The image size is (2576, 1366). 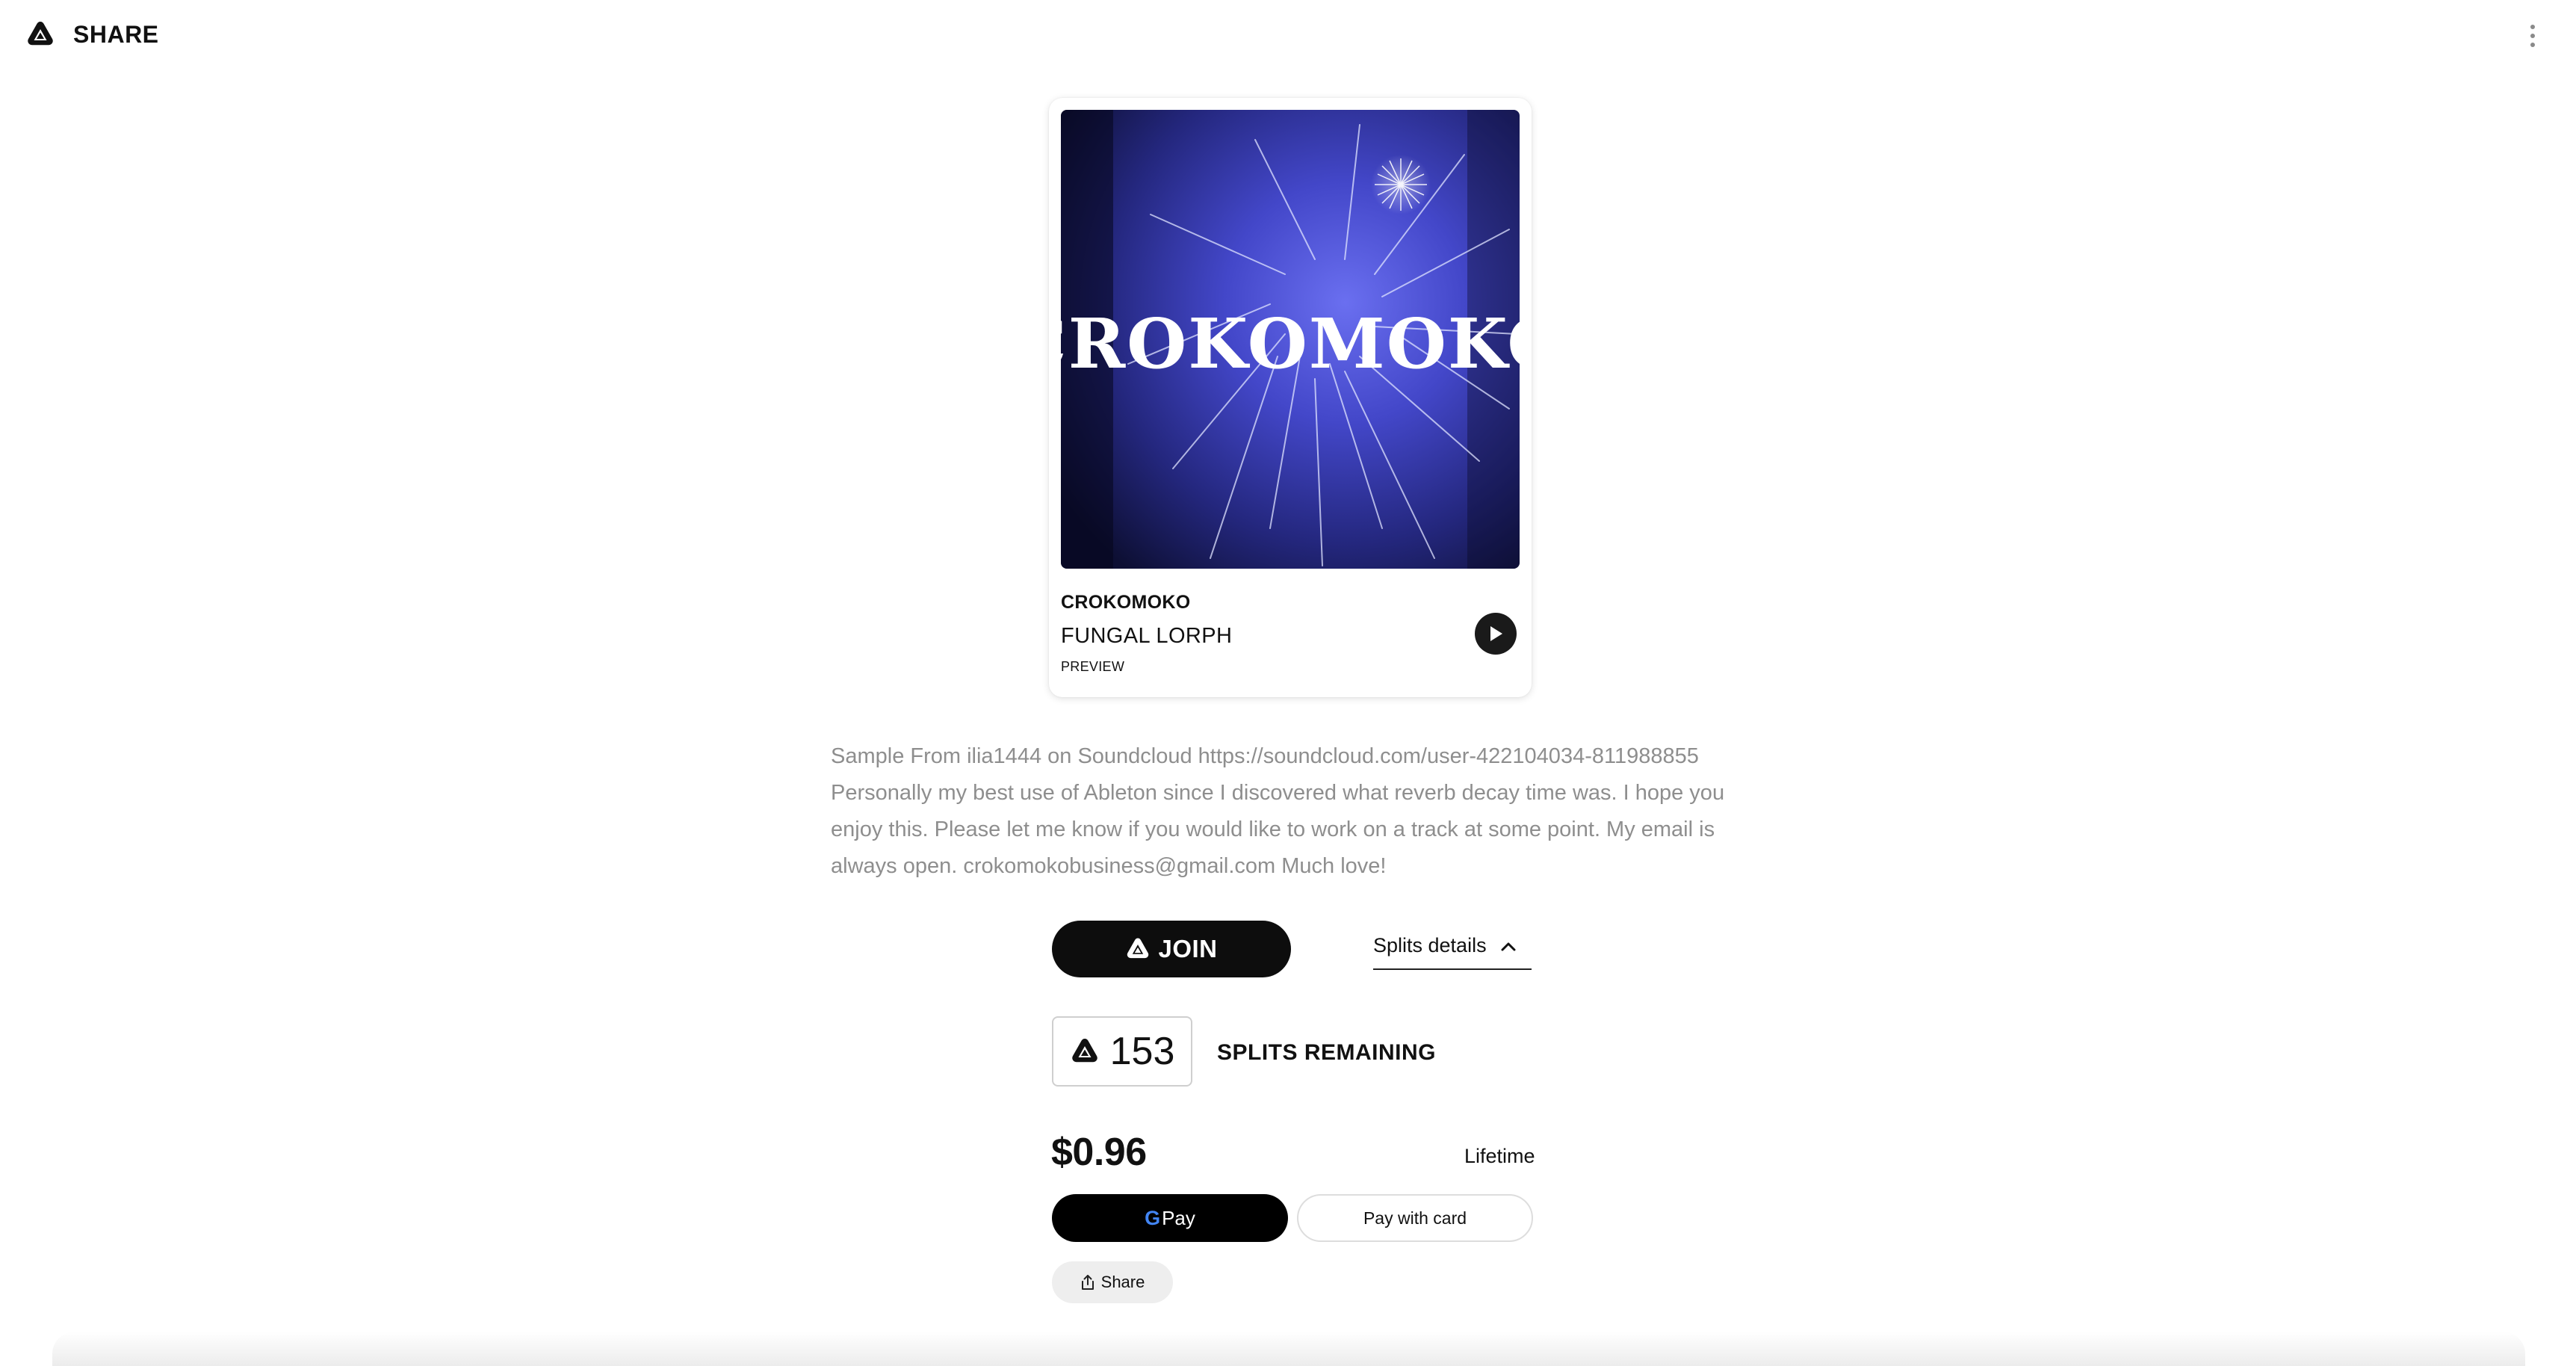 I want to click on splits-count: 153, so click(x=1142, y=1052).